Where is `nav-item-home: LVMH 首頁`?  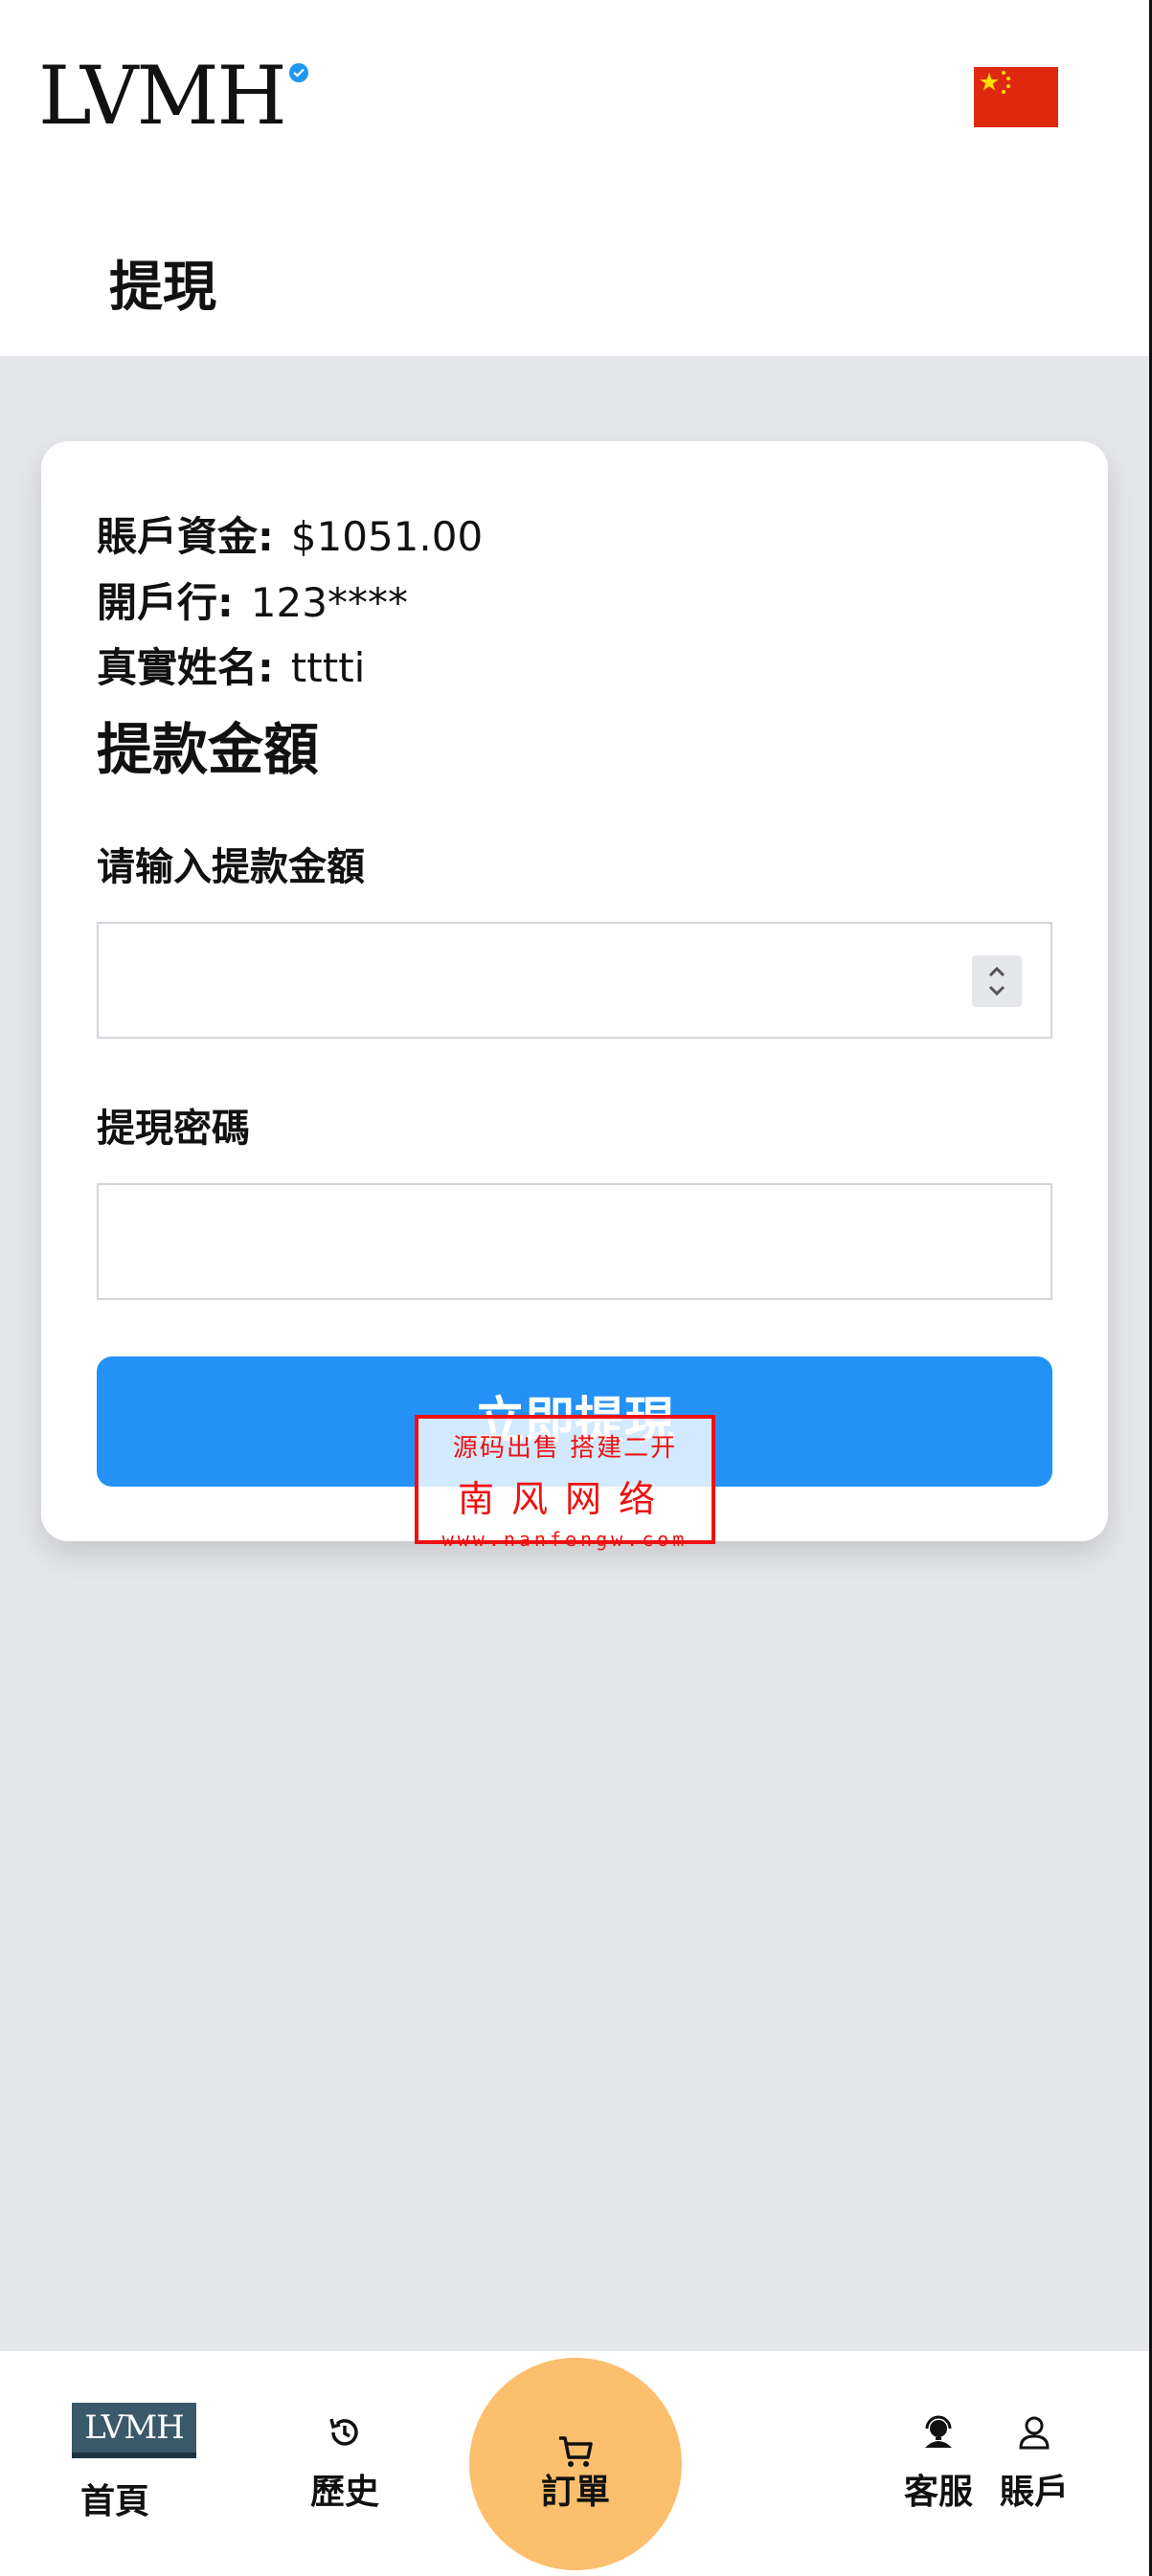 nav-item-home: LVMH 首頁 is located at coordinates (115, 2464).